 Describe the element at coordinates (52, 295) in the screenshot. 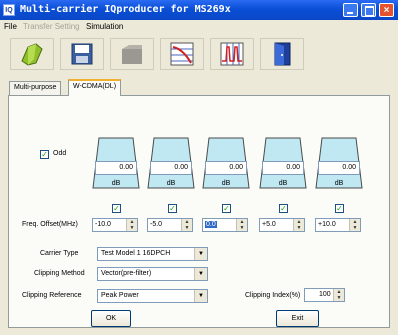

I see `clipping-reference-label: Clipping Reference` at that location.